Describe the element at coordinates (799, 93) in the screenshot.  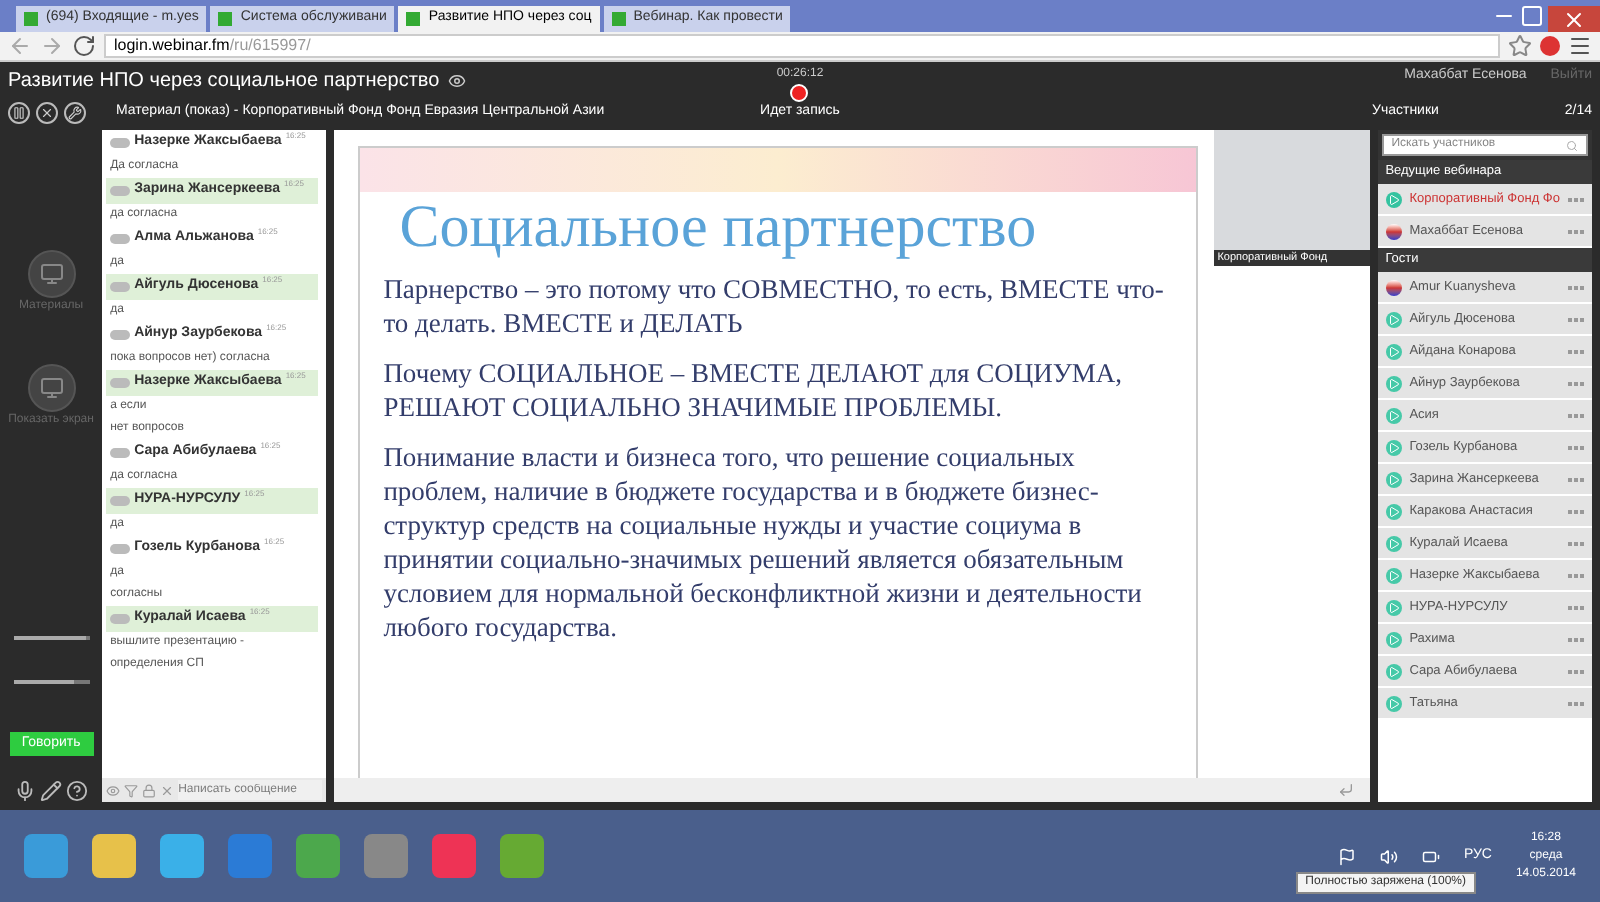
I see `record-icon` at that location.